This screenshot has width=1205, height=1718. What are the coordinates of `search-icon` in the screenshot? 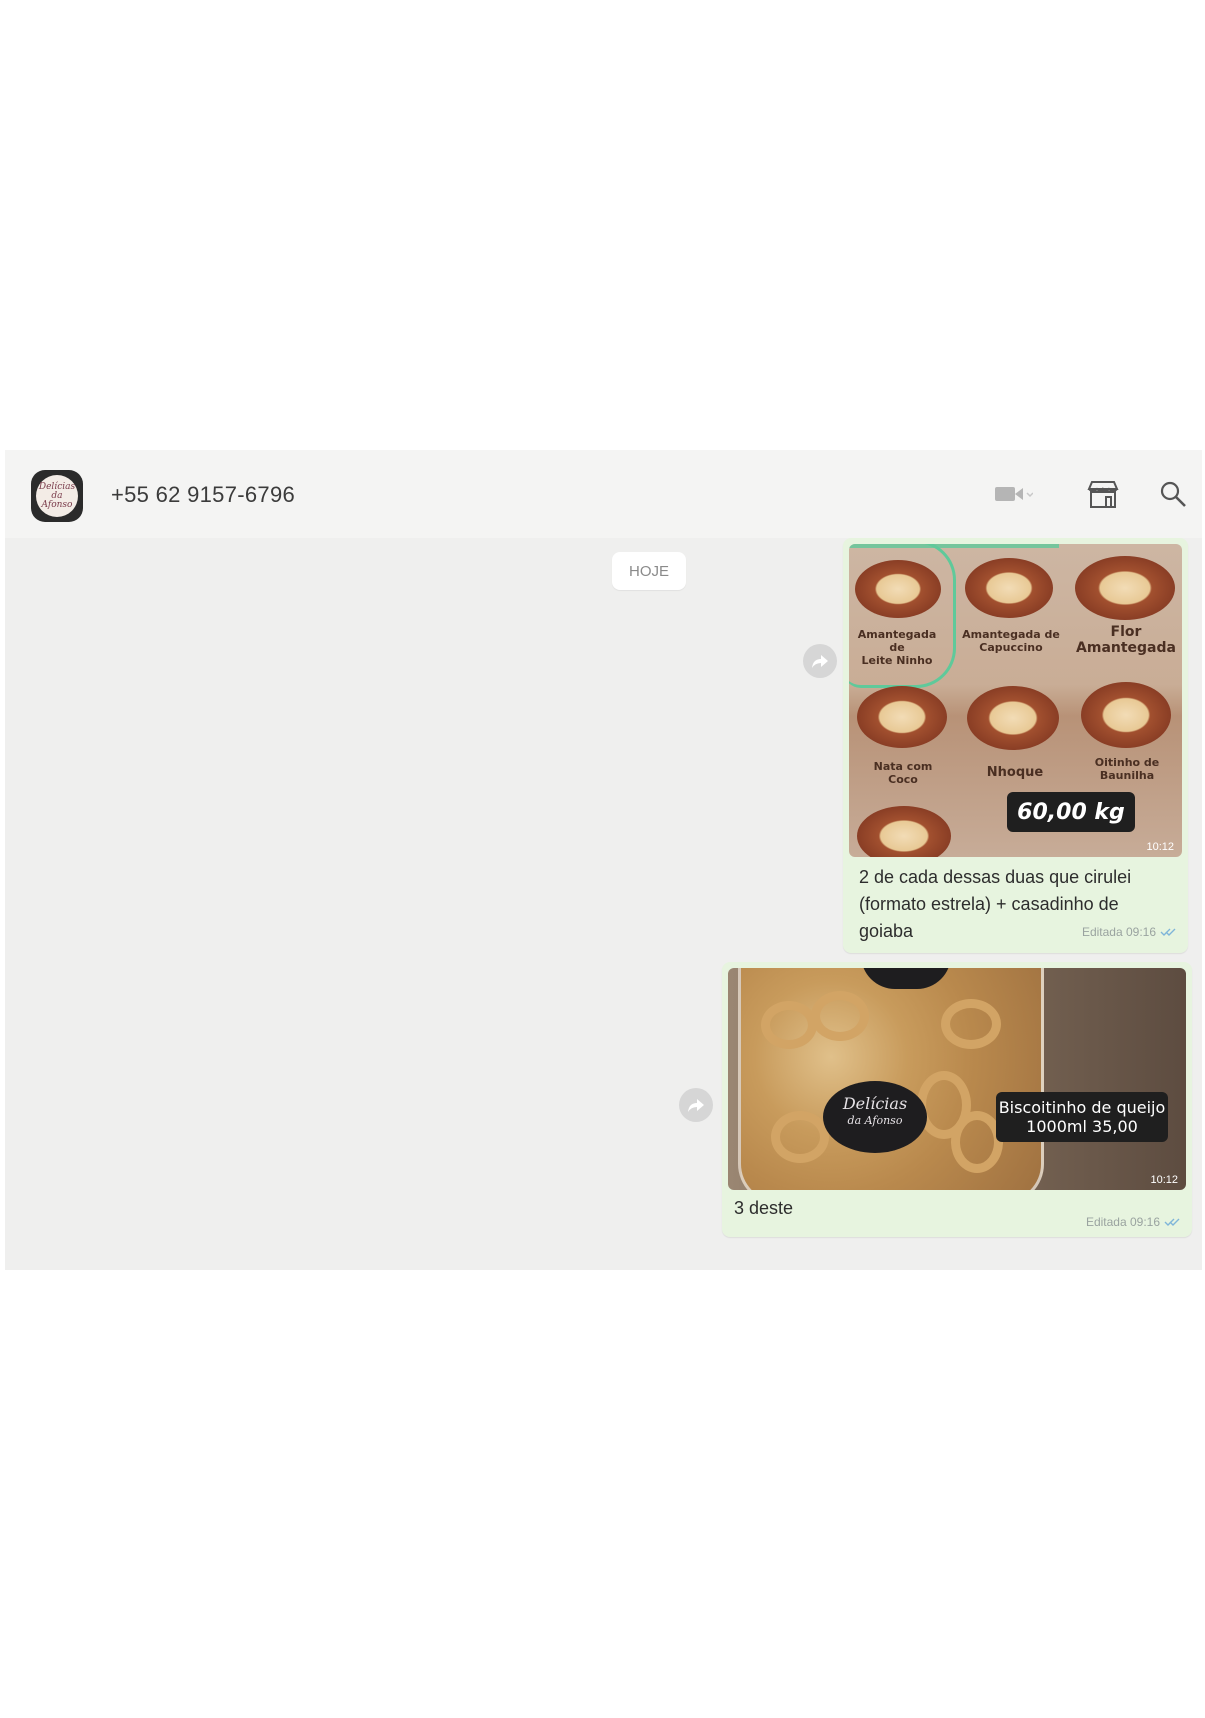 It's located at (1173, 494).